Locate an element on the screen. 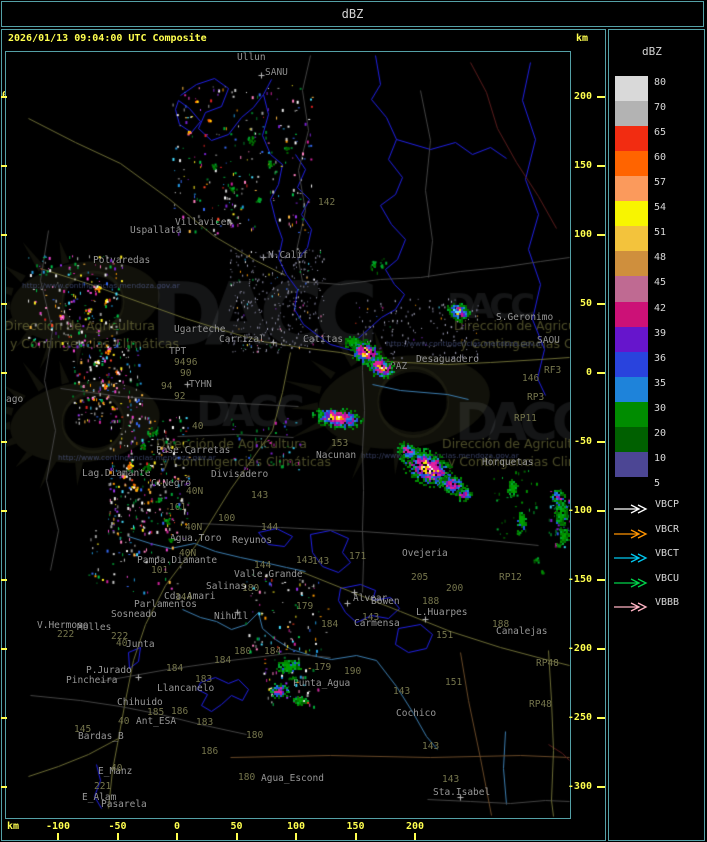 The width and height of the screenshot is (707, 842). right-axis-tick-label: 150 is located at coordinates (582, 165).